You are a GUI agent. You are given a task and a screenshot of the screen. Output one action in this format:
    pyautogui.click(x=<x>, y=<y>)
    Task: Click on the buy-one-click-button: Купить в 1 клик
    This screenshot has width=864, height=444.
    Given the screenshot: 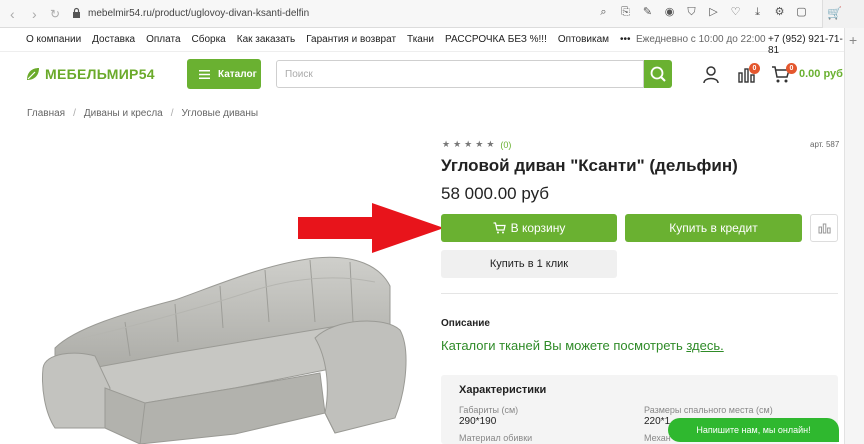 What is the action you would take?
    pyautogui.click(x=529, y=264)
    